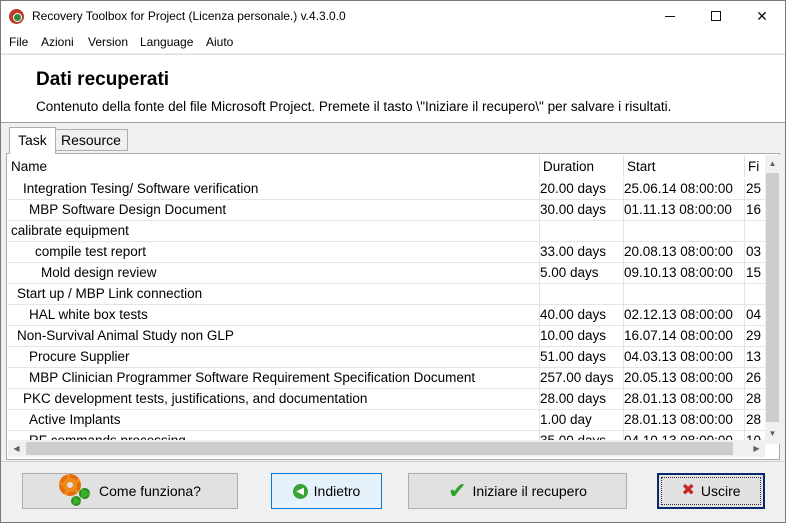 This screenshot has width=786, height=523. Describe the element at coordinates (670, 16) in the screenshot. I see `minimize-button` at that location.